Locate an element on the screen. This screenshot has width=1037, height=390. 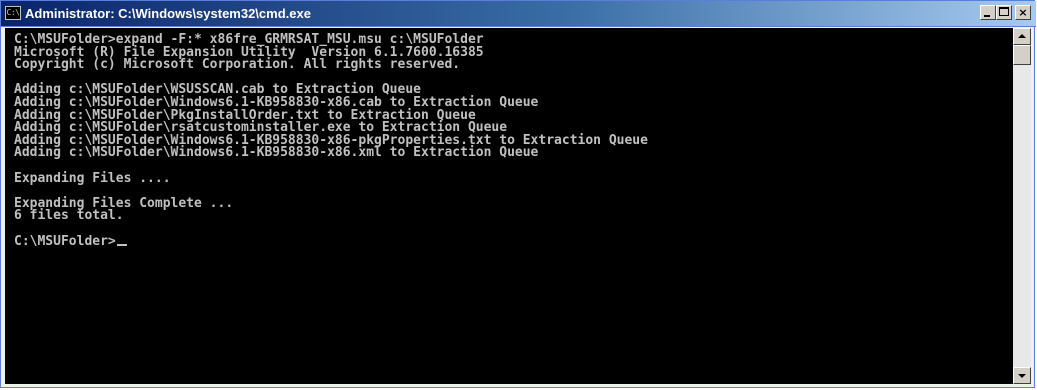
scroll-down-button is located at coordinates (1022, 375).